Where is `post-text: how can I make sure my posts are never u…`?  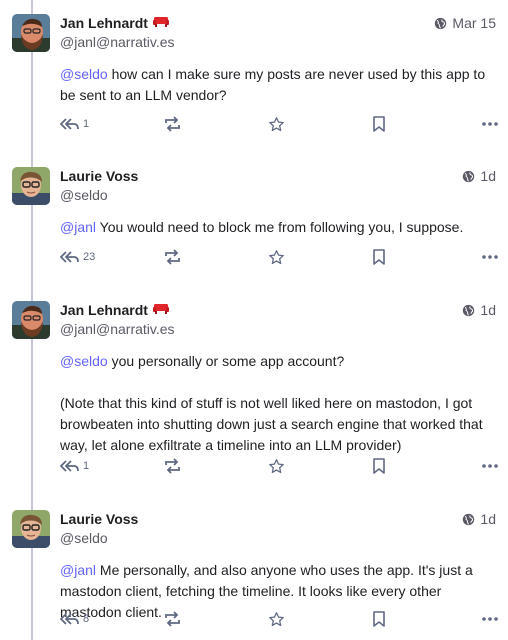
post-text: how can I make sure my posts are never u… is located at coordinates (273, 84).